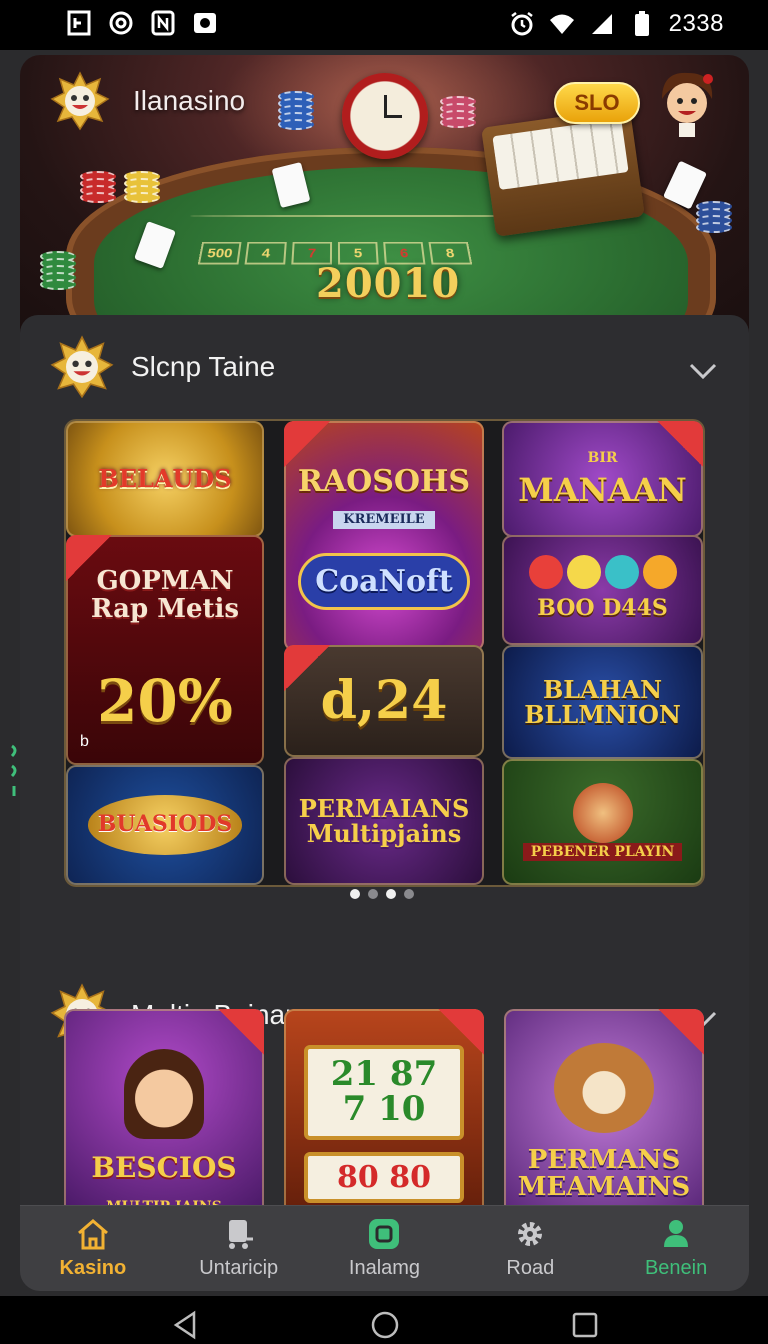  What do you see at coordinates (602, 24) in the screenshot?
I see `signal-icon` at bounding box center [602, 24].